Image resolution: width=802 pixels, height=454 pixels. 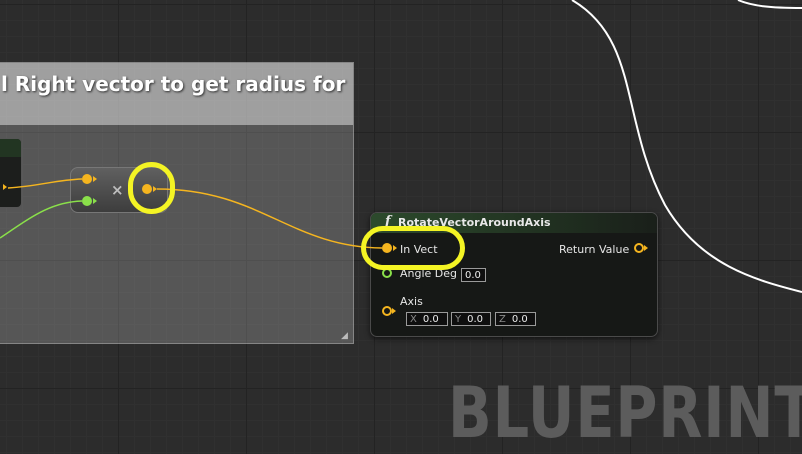 I want to click on axis-x-input: X 0.0, so click(x=427, y=319).